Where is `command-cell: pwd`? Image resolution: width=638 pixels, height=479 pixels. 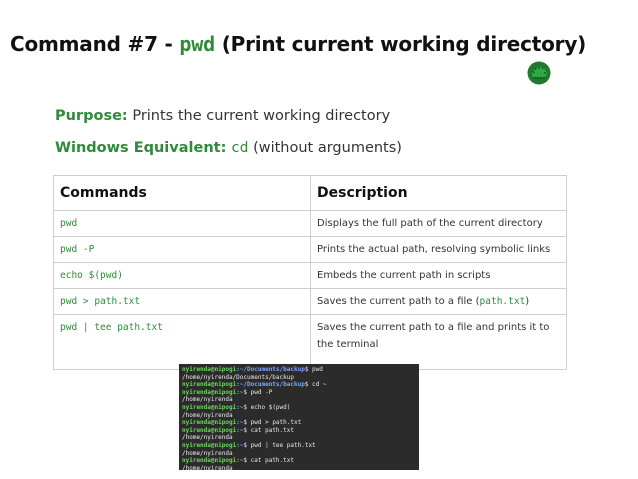 command-cell: pwd is located at coordinates (182, 223).